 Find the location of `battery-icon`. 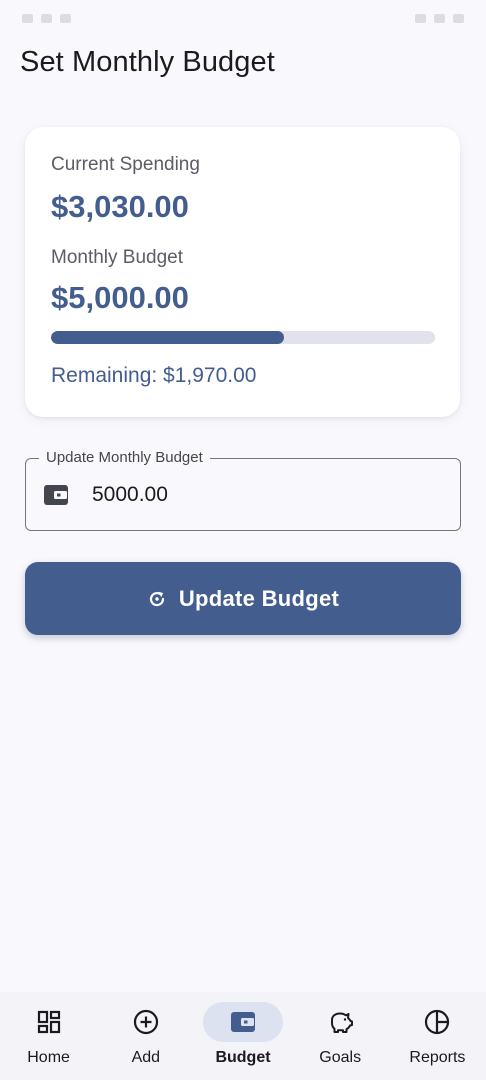

battery-icon is located at coordinates (458, 18).